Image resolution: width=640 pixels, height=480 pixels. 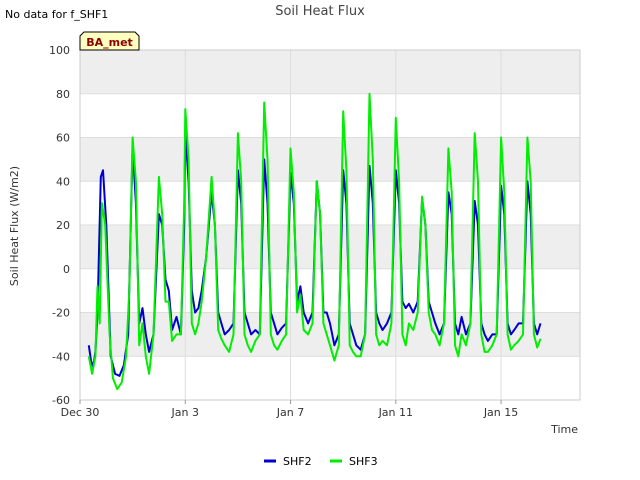 I want to click on x-axis-label: Time, so click(x=564, y=429).